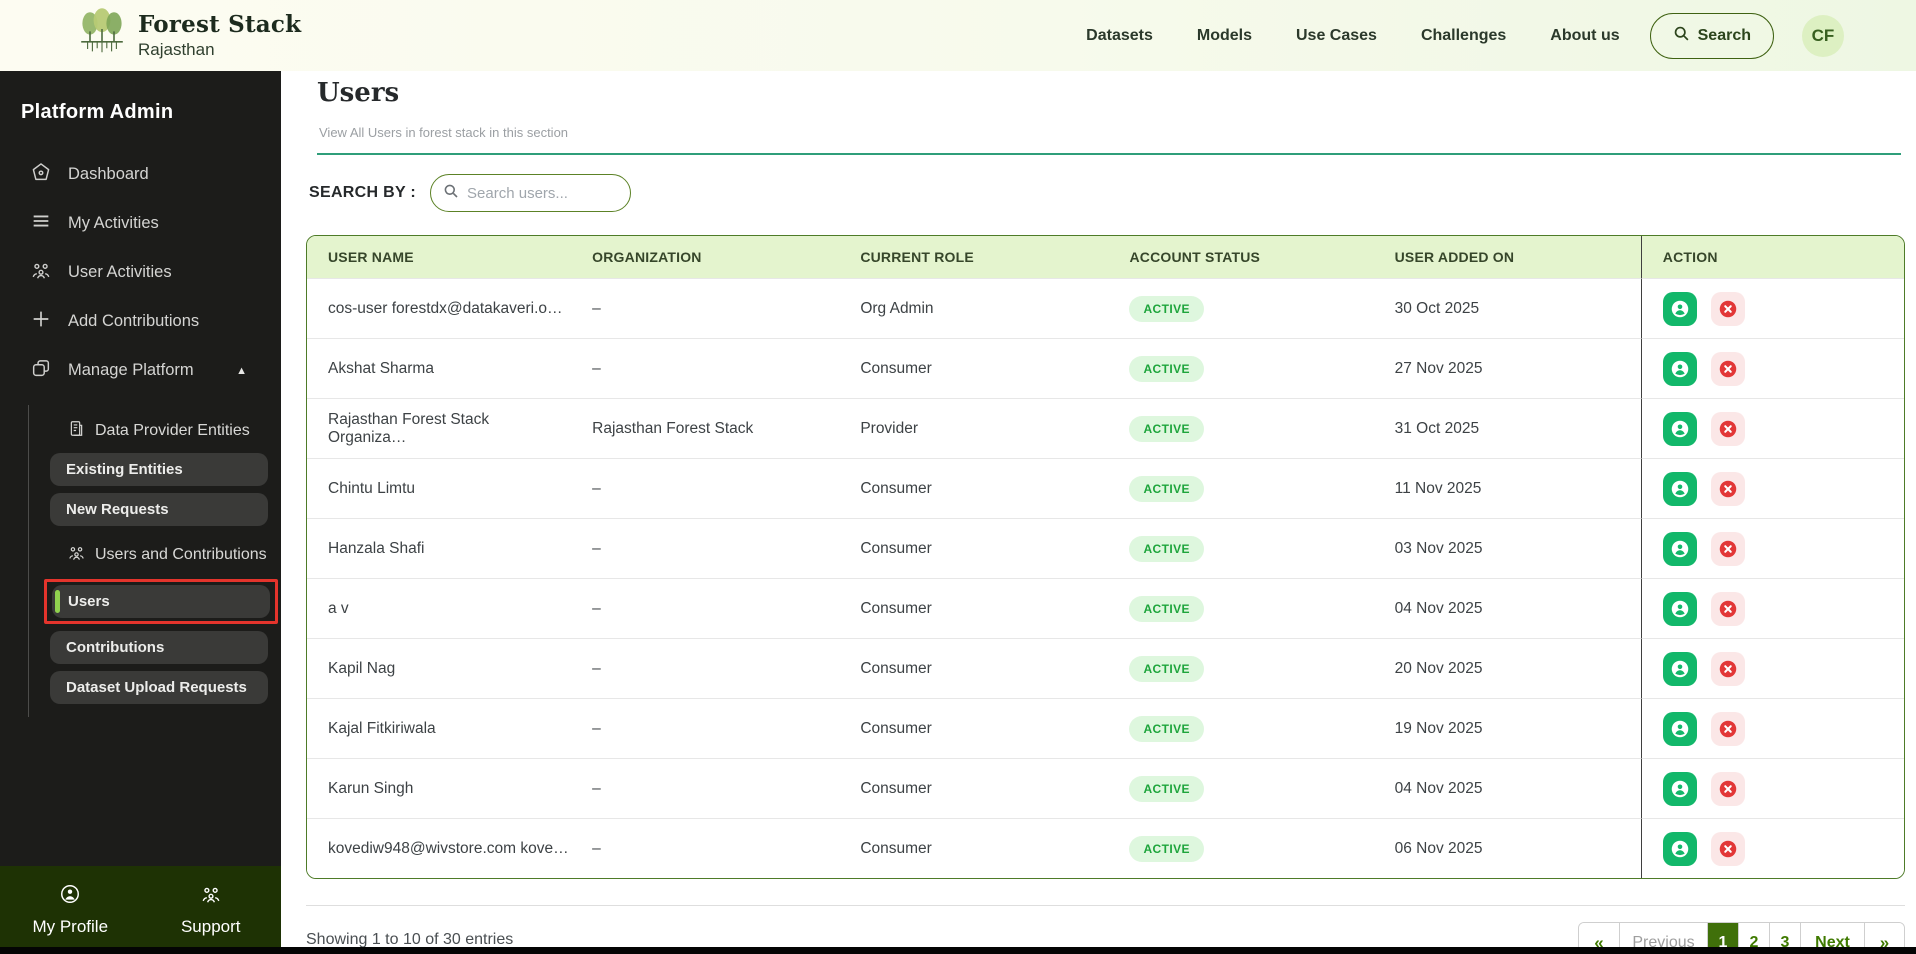 This screenshot has width=1916, height=954. I want to click on submenu-contributions: Contributions, so click(159, 647).